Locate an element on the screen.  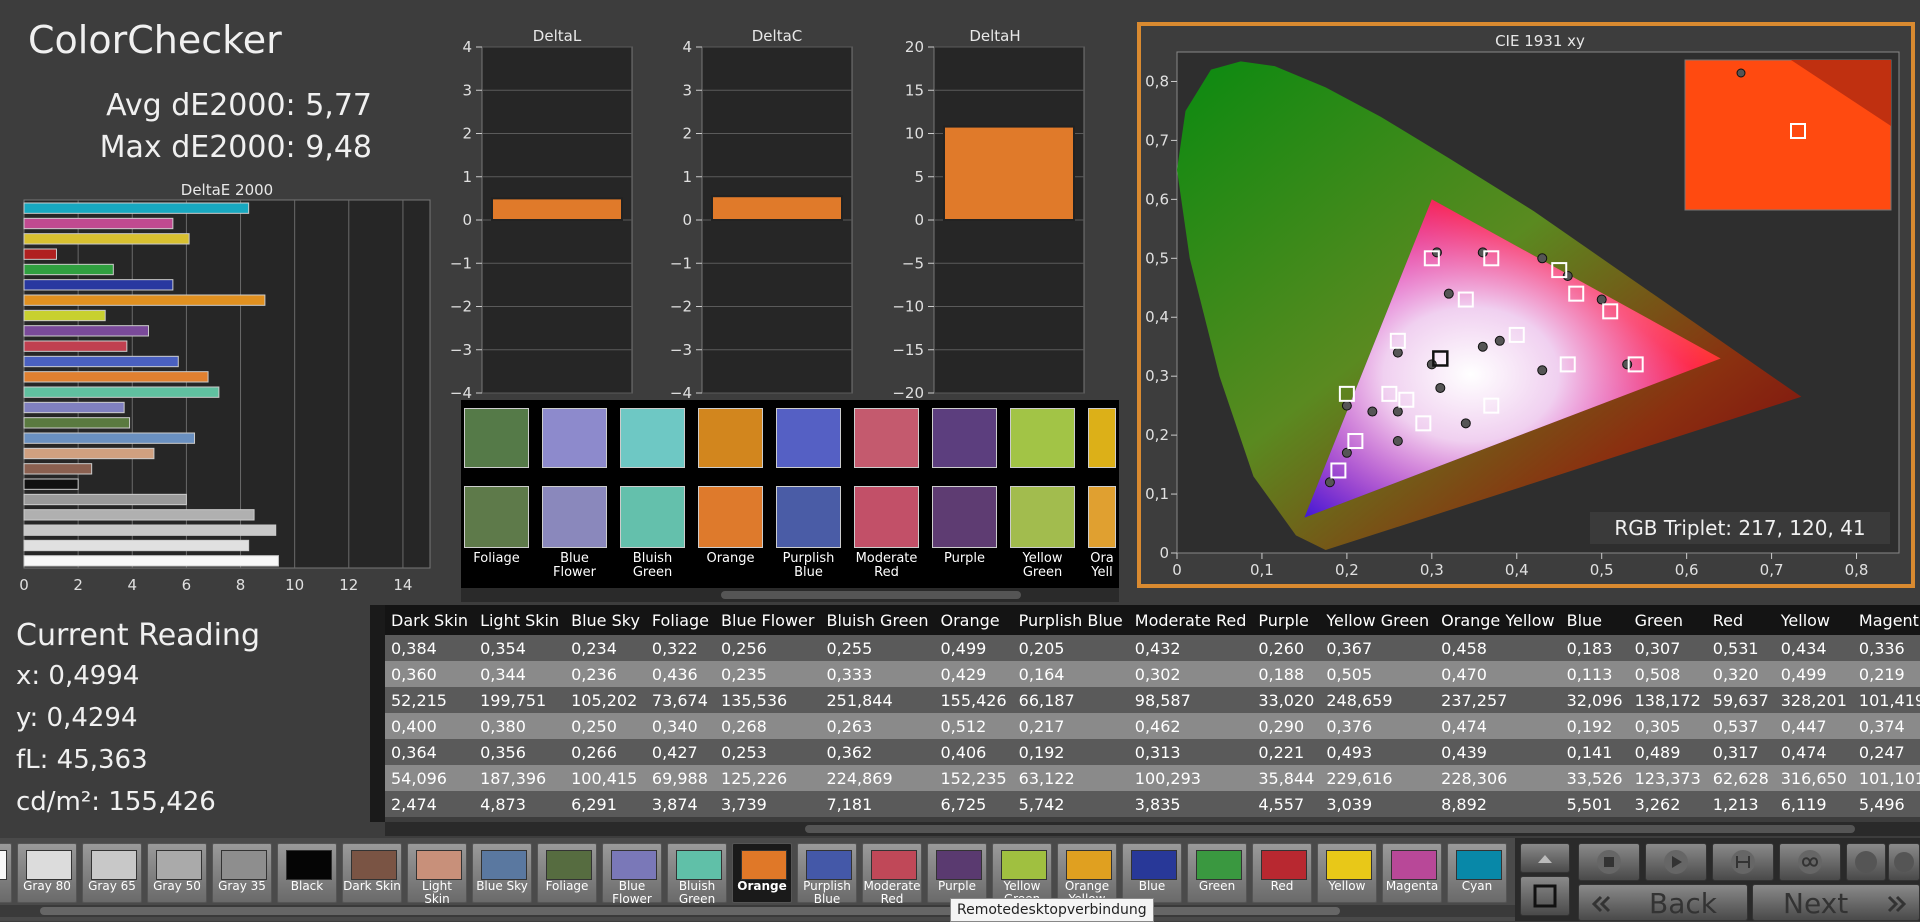
column-header: Red is located at coordinates (1740, 620).